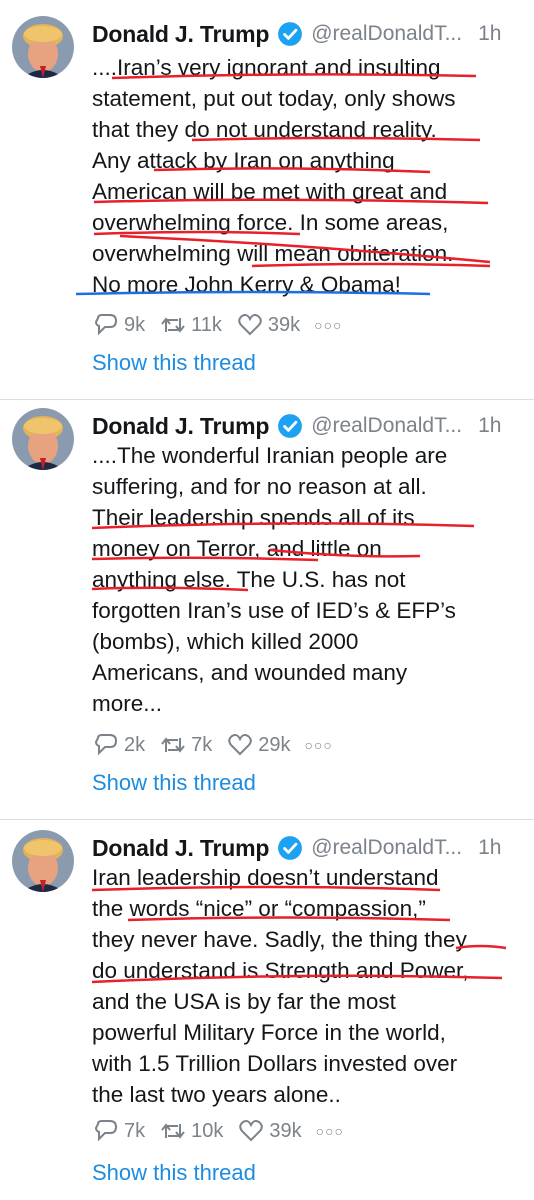 The width and height of the screenshot is (534, 1200). I want to click on tweet-text-line: No more John Kerry & Obama!, so click(246, 284).